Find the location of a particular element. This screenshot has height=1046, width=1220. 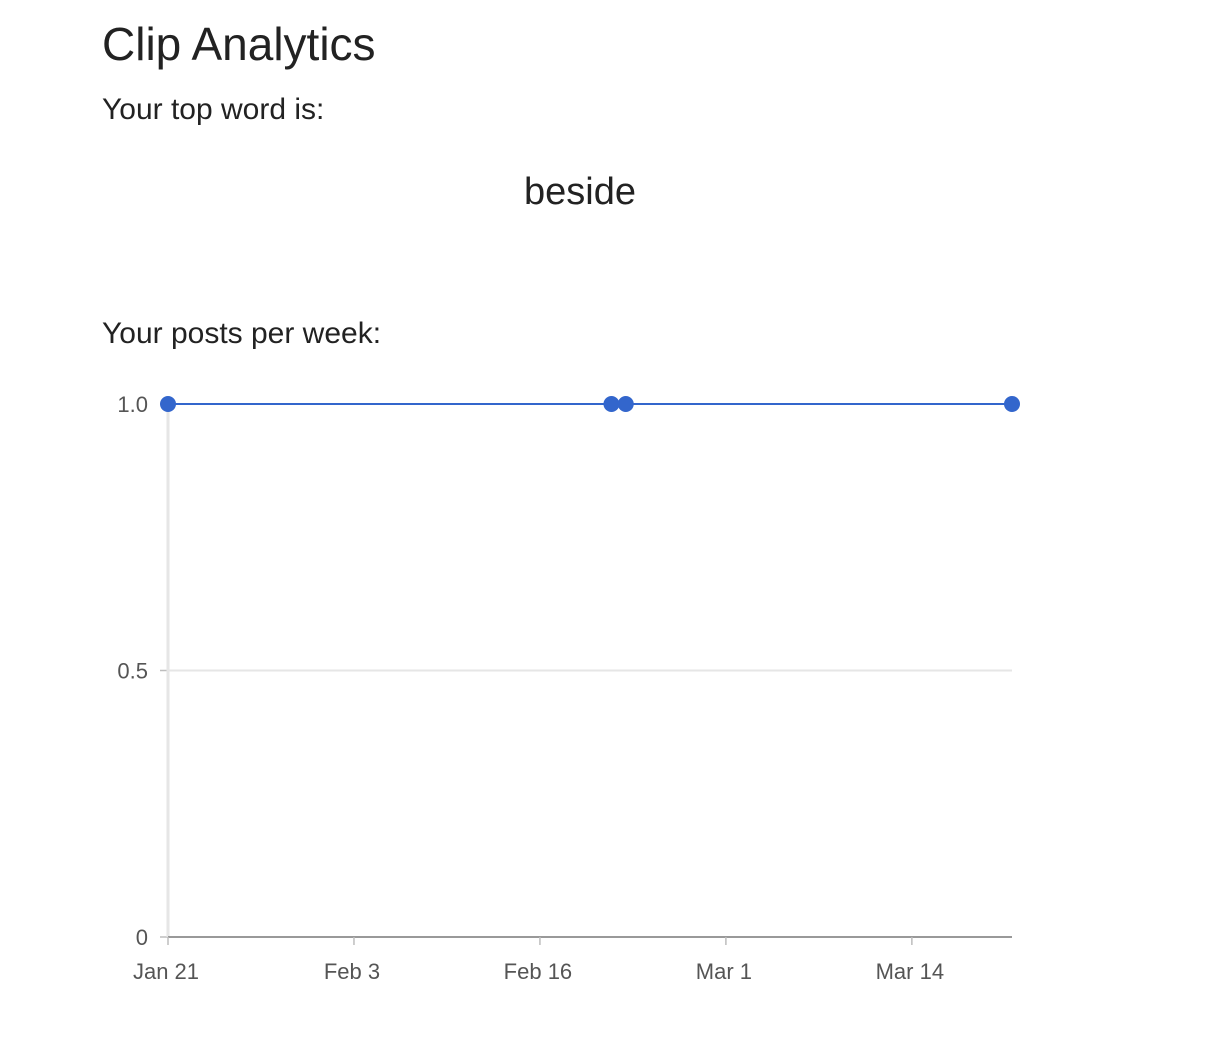

x-tick-label: Feb 3 is located at coordinates (352, 971).